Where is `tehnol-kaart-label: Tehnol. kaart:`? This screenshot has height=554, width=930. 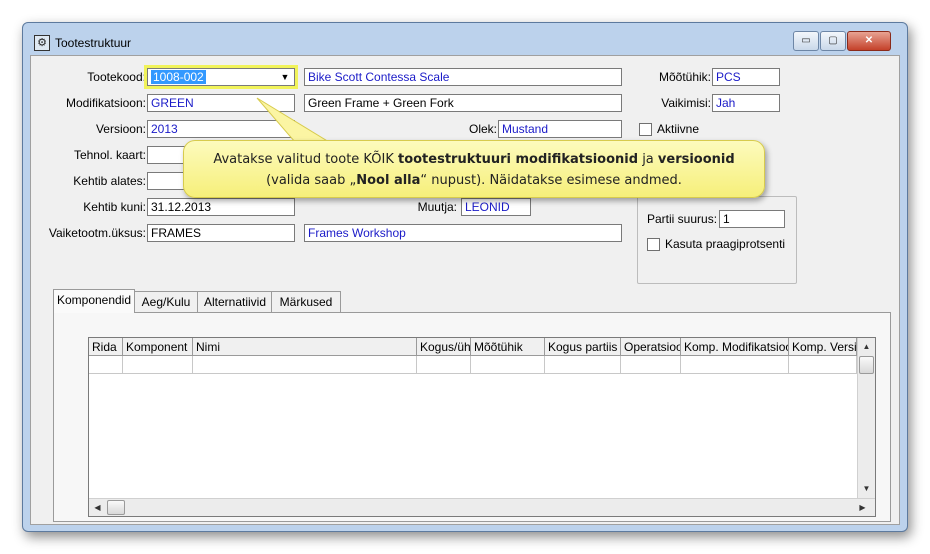 tehnol-kaart-label: Tehnol. kaart: is located at coordinates (109, 155).